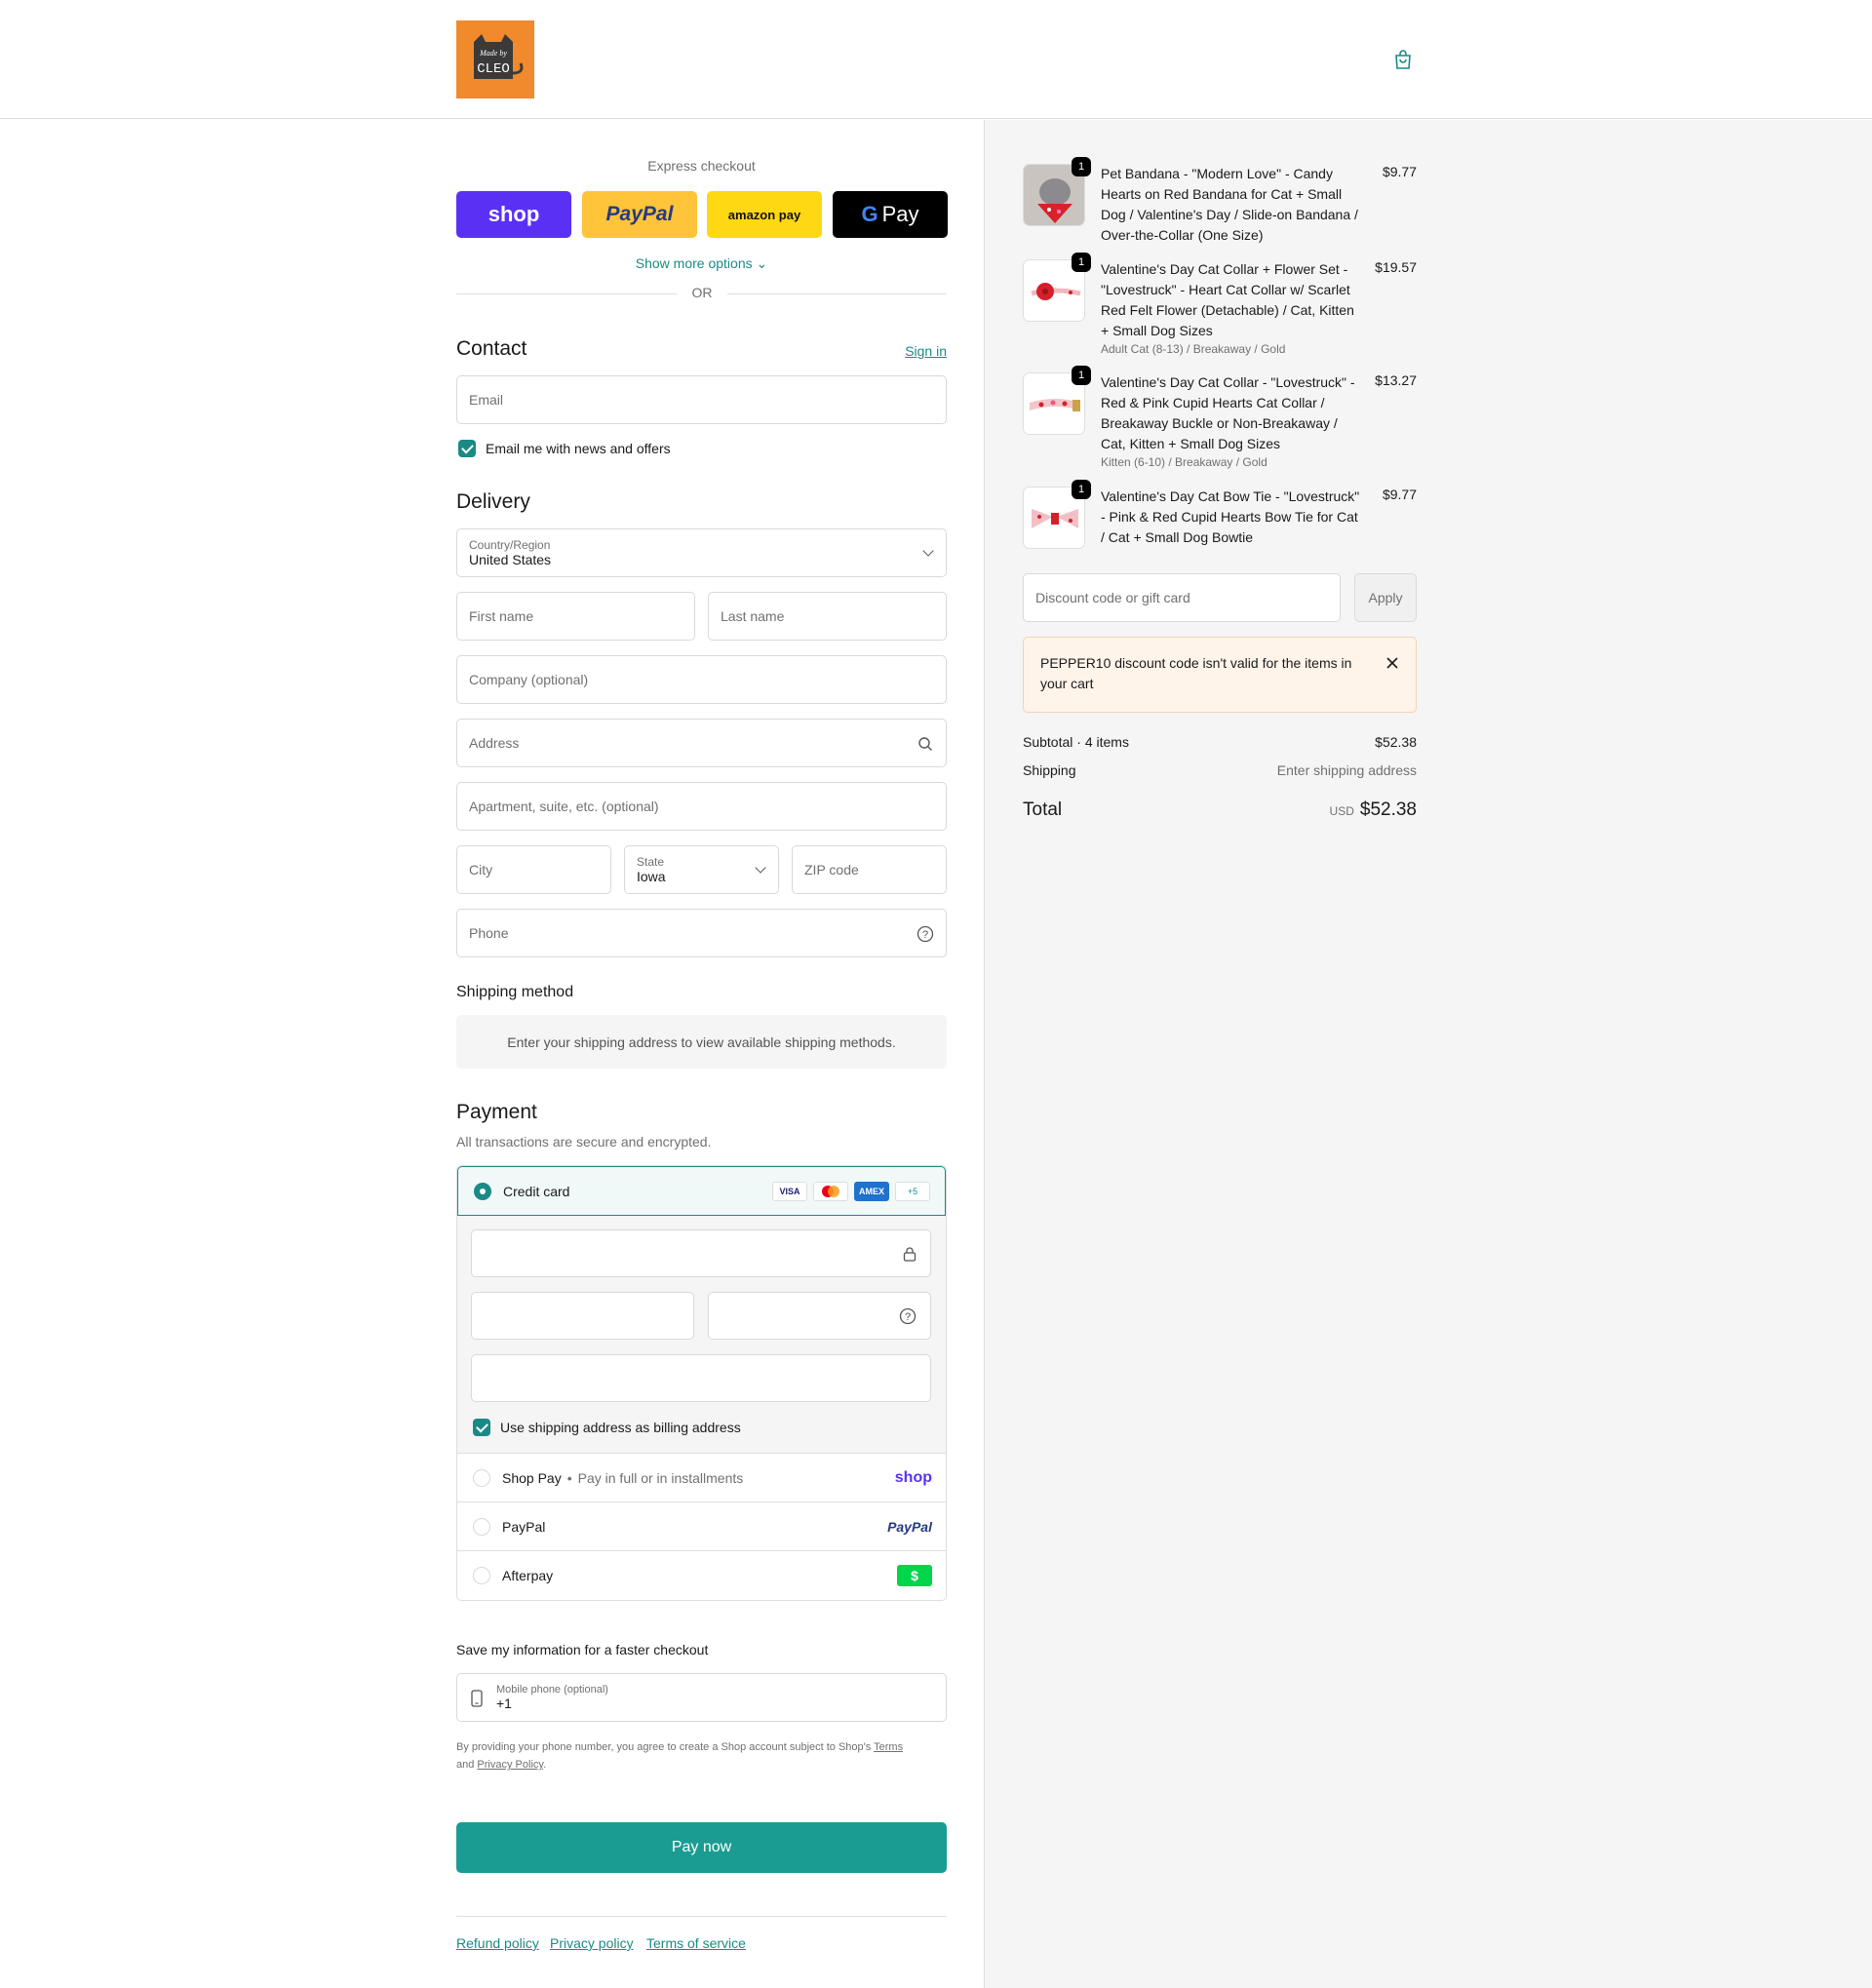 Image resolution: width=1872 pixels, height=1988 pixels. Describe the element at coordinates (501, 616) in the screenshot. I see `first-name-placeholder: First name` at that location.